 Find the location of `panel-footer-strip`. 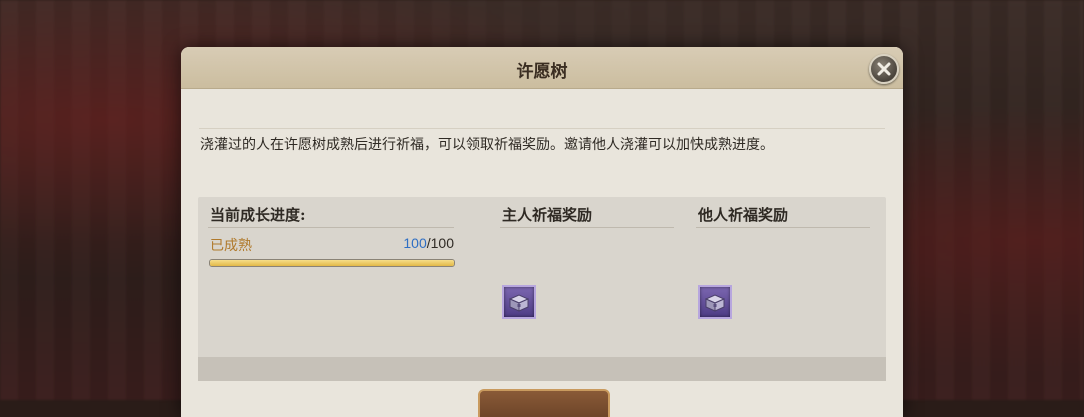

panel-footer-strip is located at coordinates (542, 369).